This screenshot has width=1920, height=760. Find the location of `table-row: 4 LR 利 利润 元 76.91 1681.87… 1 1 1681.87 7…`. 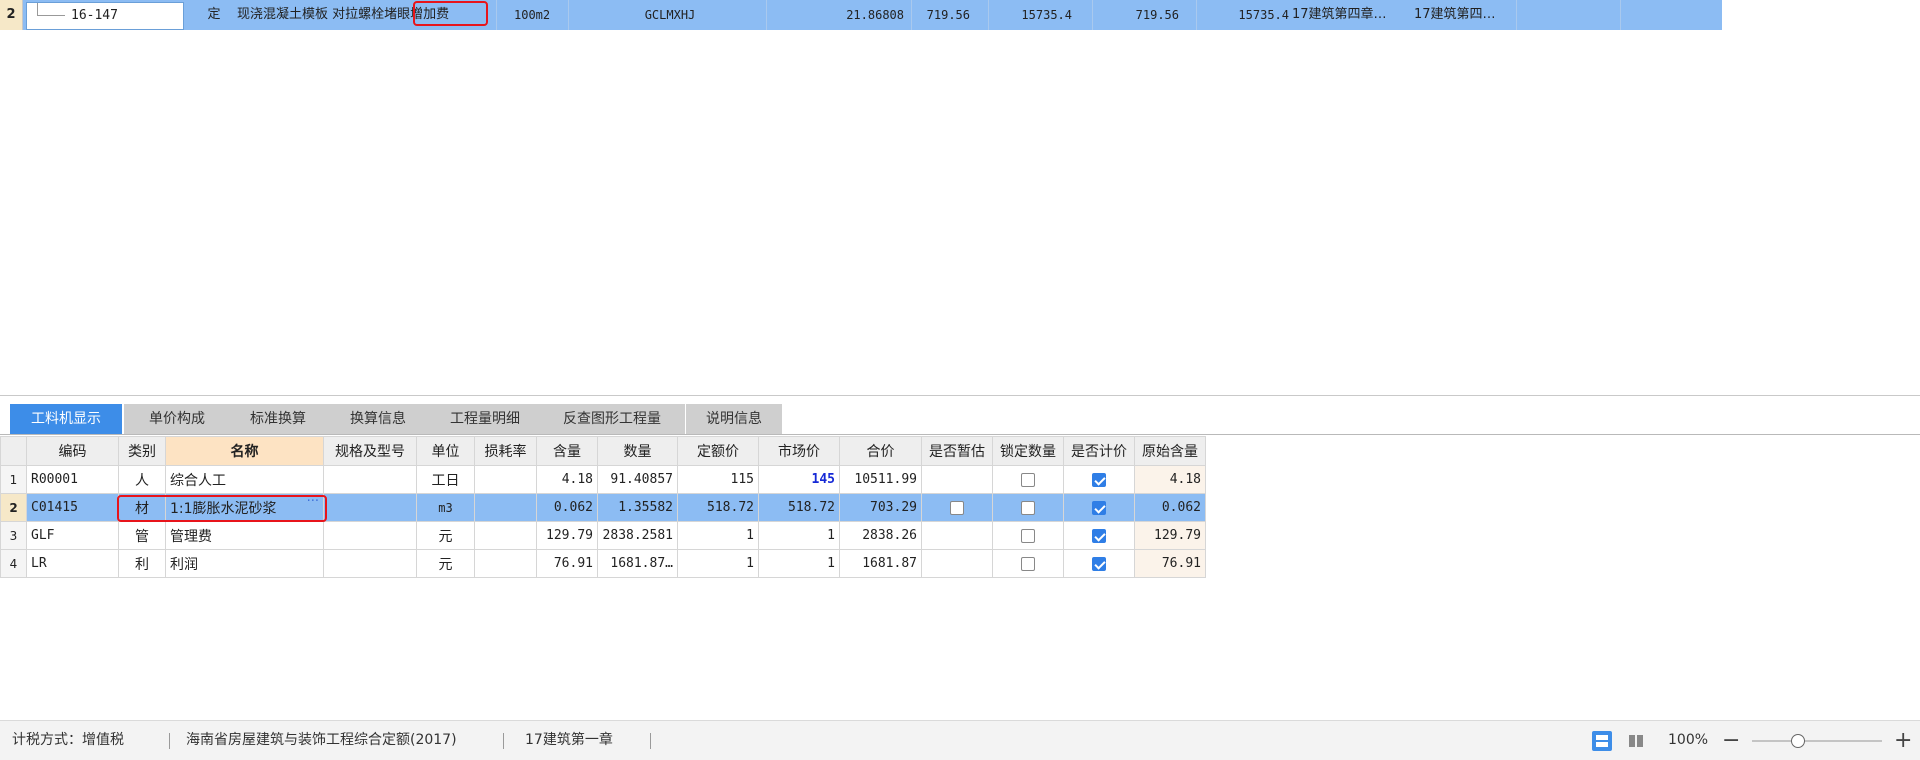

table-row: 4 LR 利 利润 元 76.91 1681.87… 1 1 1681.87 7… is located at coordinates (603, 563).